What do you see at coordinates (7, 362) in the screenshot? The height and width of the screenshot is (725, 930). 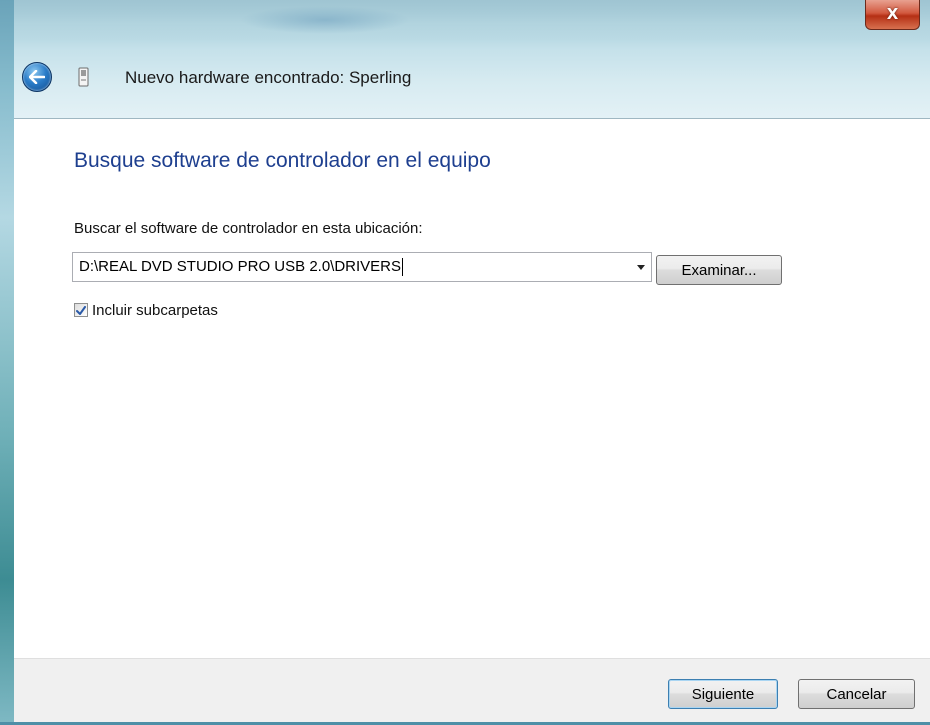 I see `window-left-border` at bounding box center [7, 362].